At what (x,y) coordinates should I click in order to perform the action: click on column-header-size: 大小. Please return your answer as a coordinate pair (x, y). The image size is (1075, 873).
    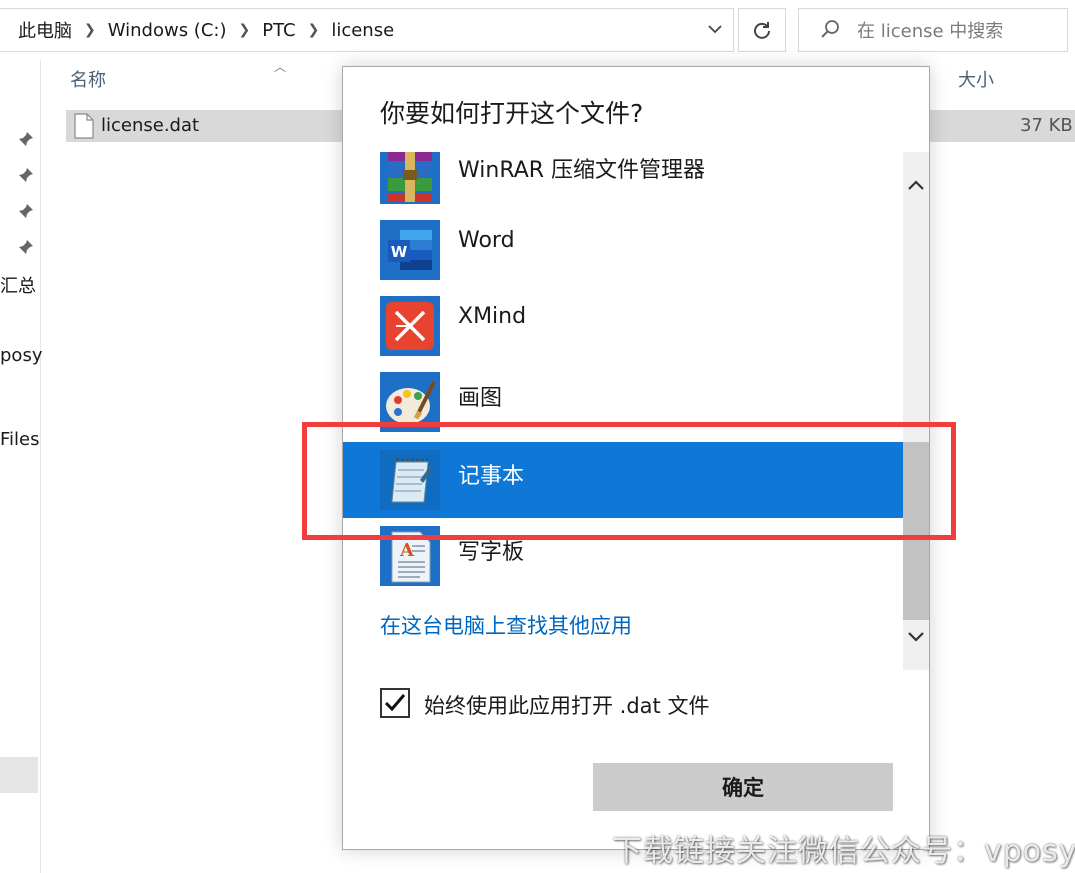
    Looking at the image, I should click on (976, 79).